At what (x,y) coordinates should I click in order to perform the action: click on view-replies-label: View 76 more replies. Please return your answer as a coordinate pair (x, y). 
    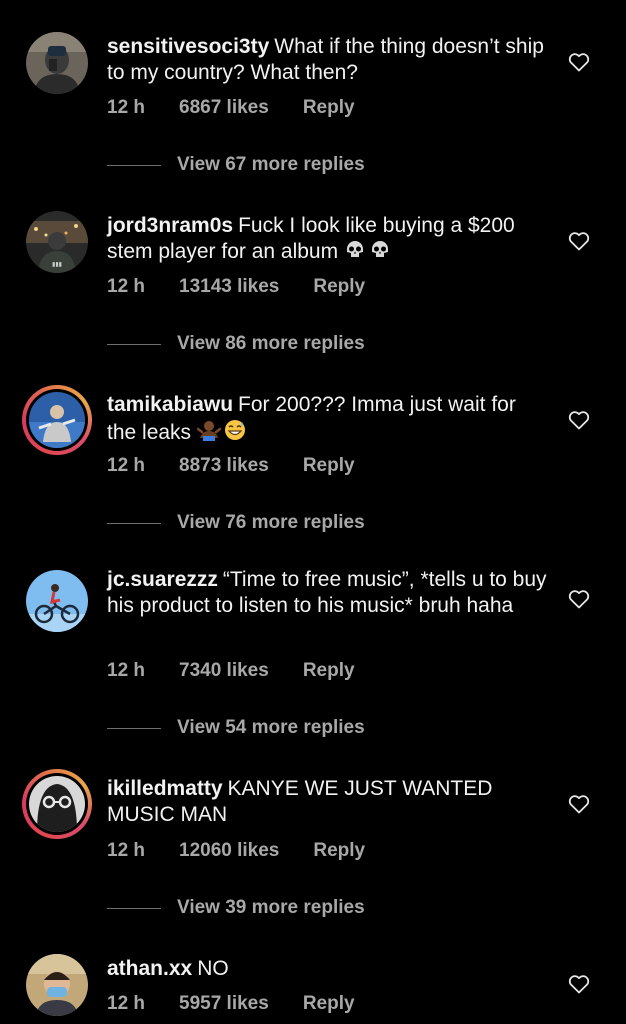
    Looking at the image, I should click on (271, 522).